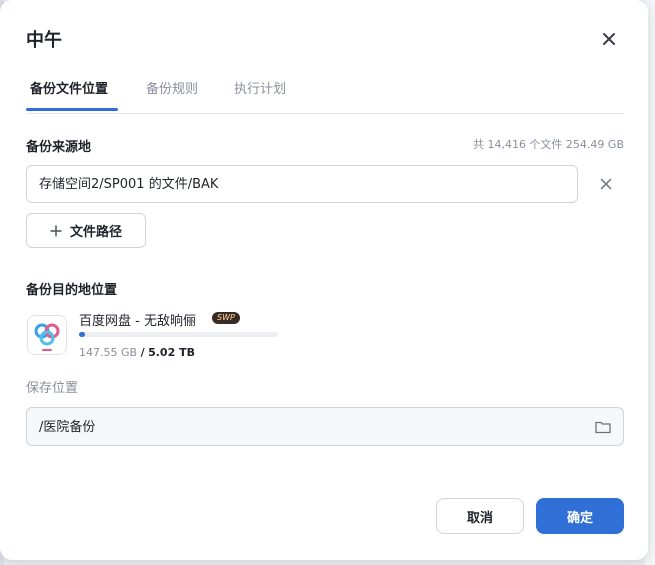 The image size is (655, 565). Describe the element at coordinates (59, 147) in the screenshot. I see `source-heading: 备份来源地` at that location.